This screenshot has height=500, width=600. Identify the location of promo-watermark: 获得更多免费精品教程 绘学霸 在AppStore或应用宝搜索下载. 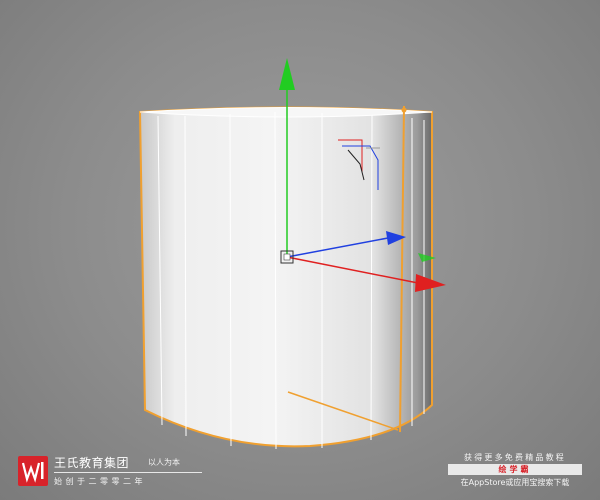
(515, 473).